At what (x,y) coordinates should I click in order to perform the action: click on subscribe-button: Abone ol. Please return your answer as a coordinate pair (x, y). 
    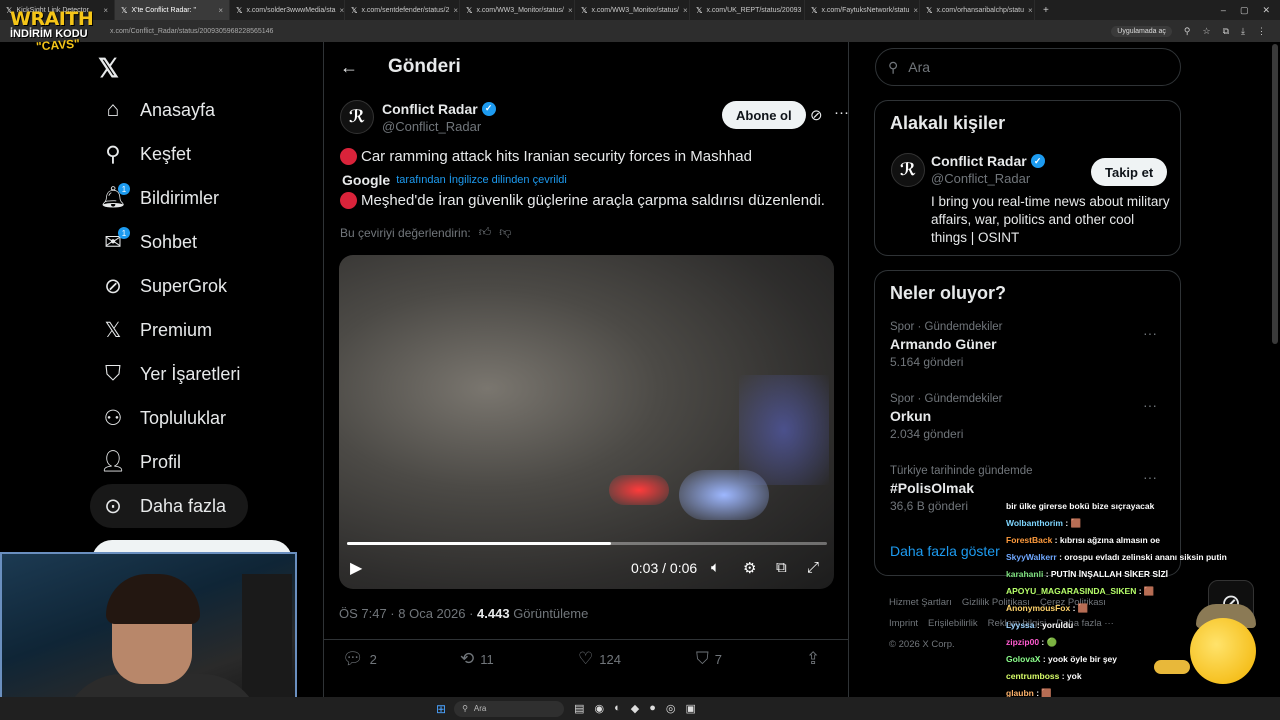
    Looking at the image, I should click on (764, 115).